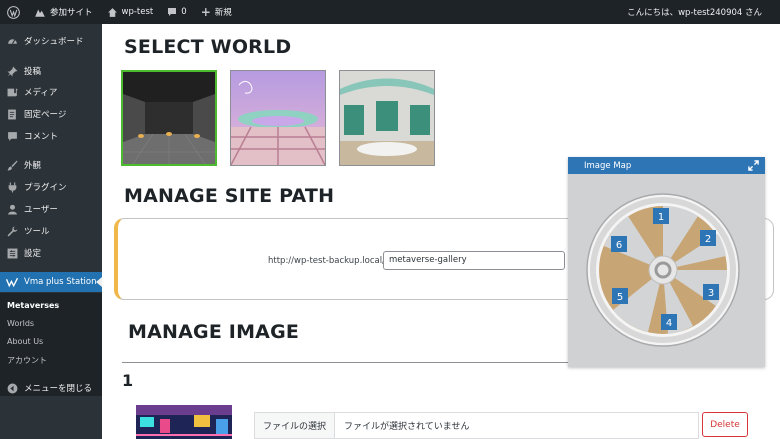  I want to click on map-marker-3: 3, so click(711, 292).